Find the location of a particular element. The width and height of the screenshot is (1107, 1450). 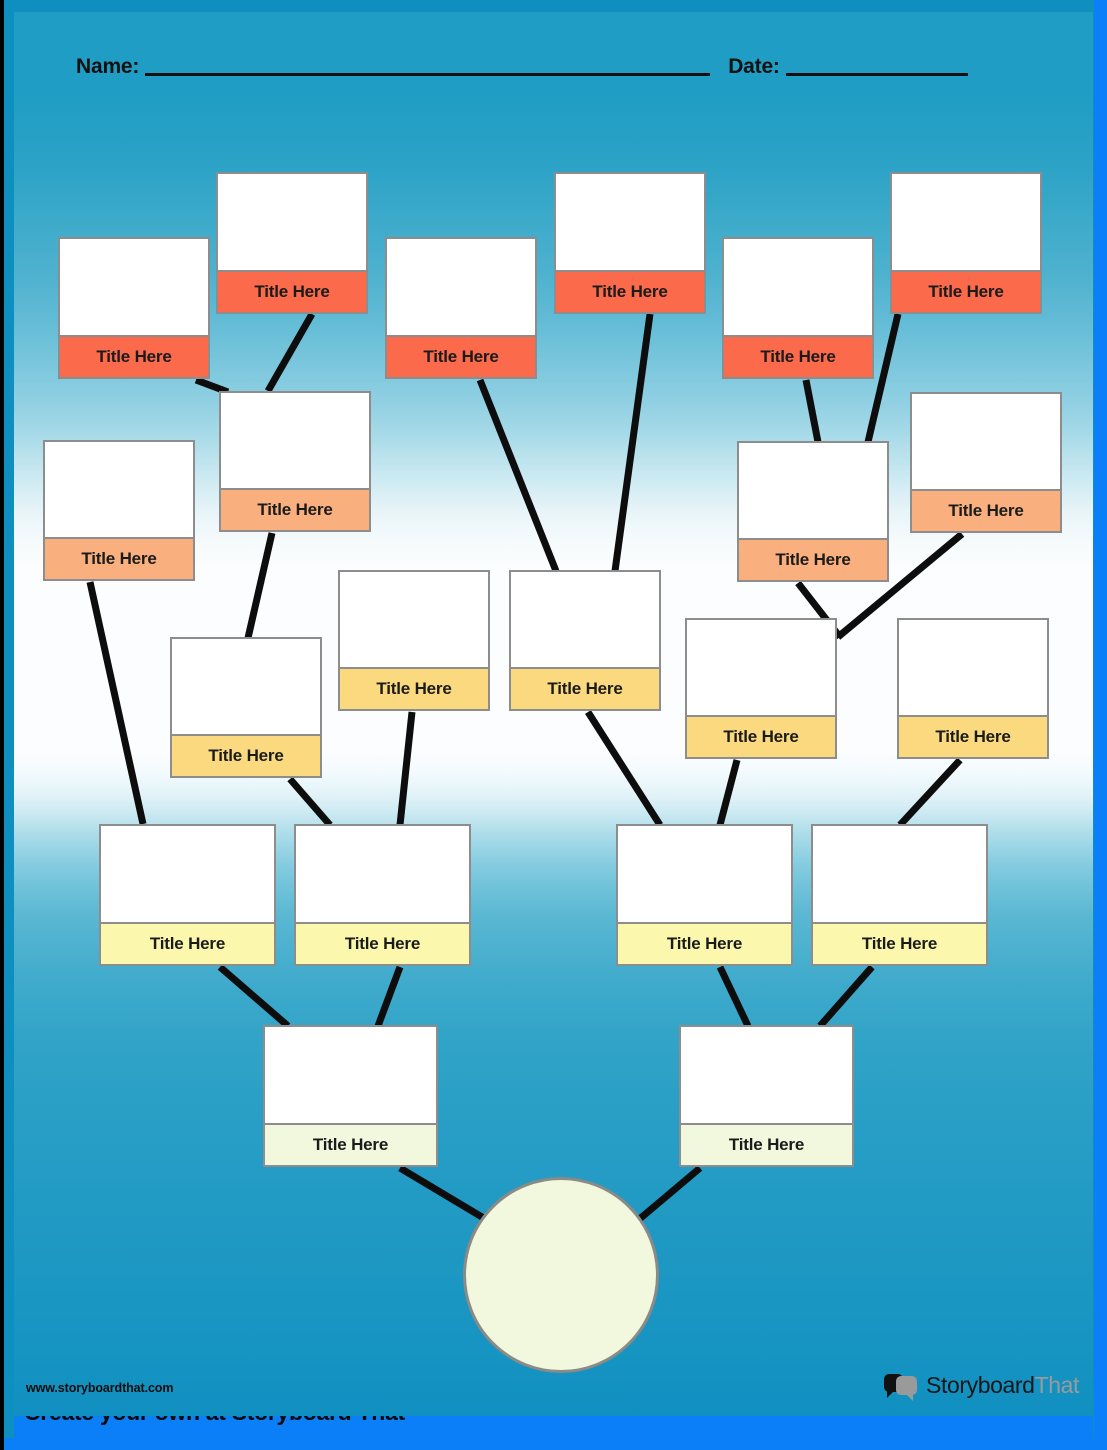

date-write-line is located at coordinates (876, 74).